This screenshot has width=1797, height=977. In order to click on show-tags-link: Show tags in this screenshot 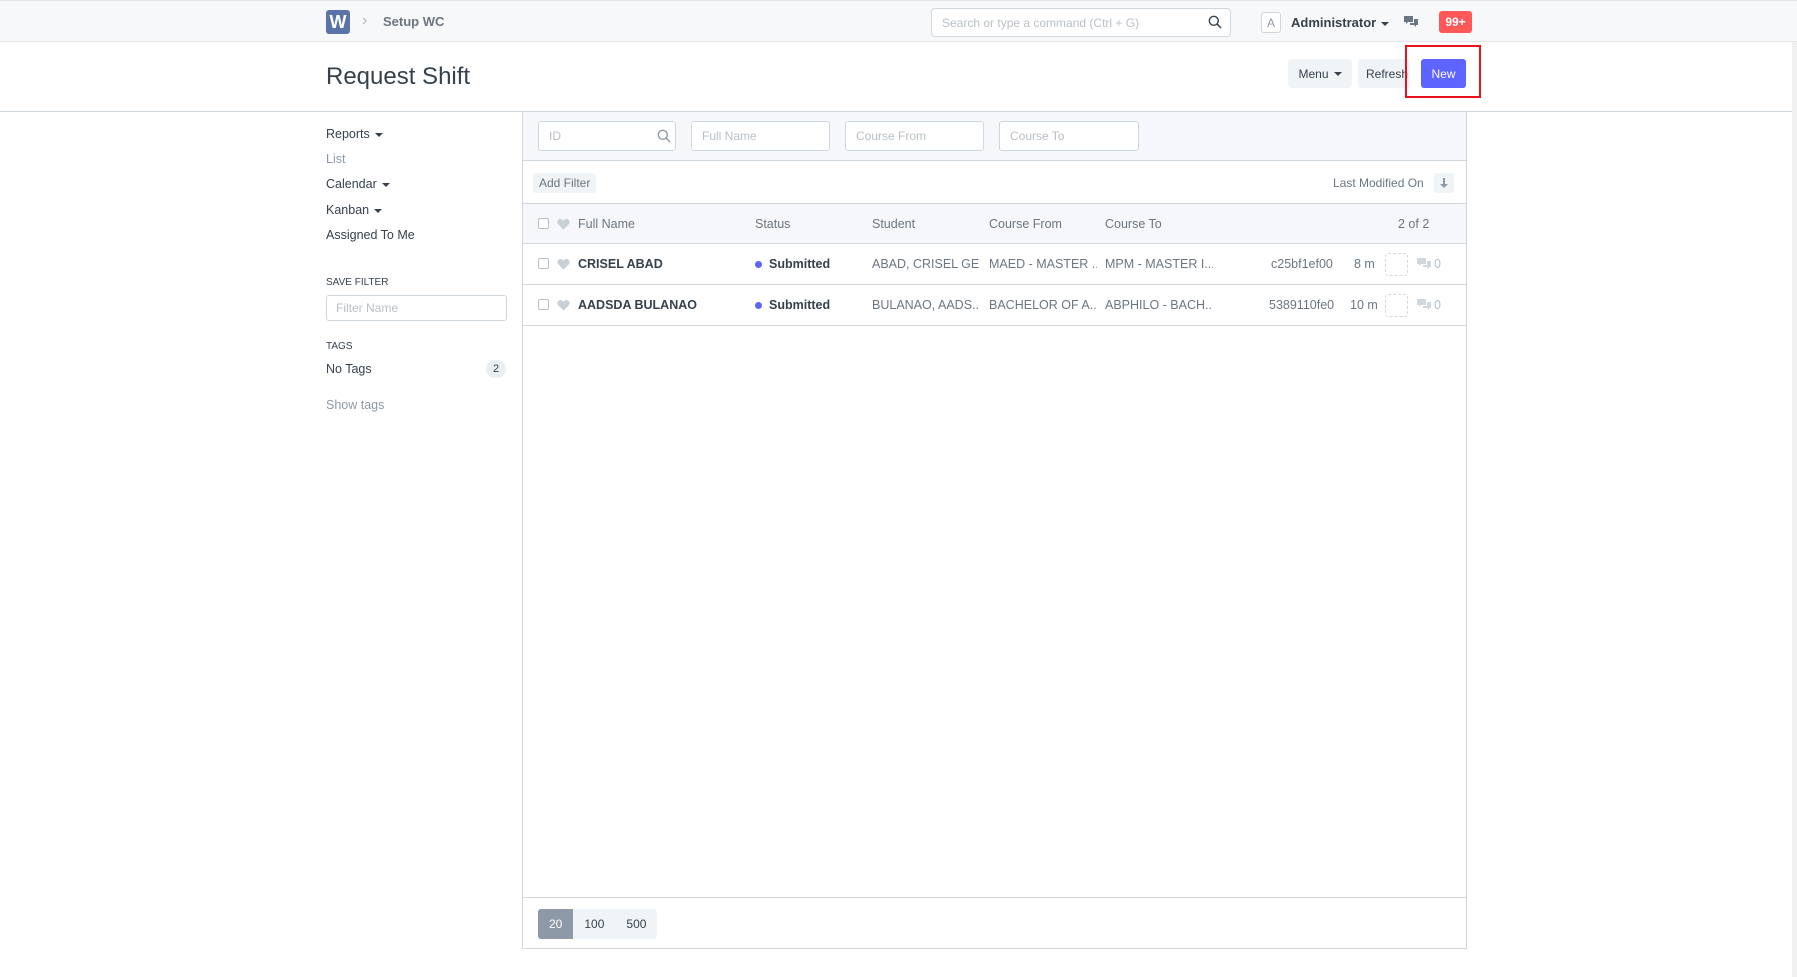, I will do `click(355, 405)`.